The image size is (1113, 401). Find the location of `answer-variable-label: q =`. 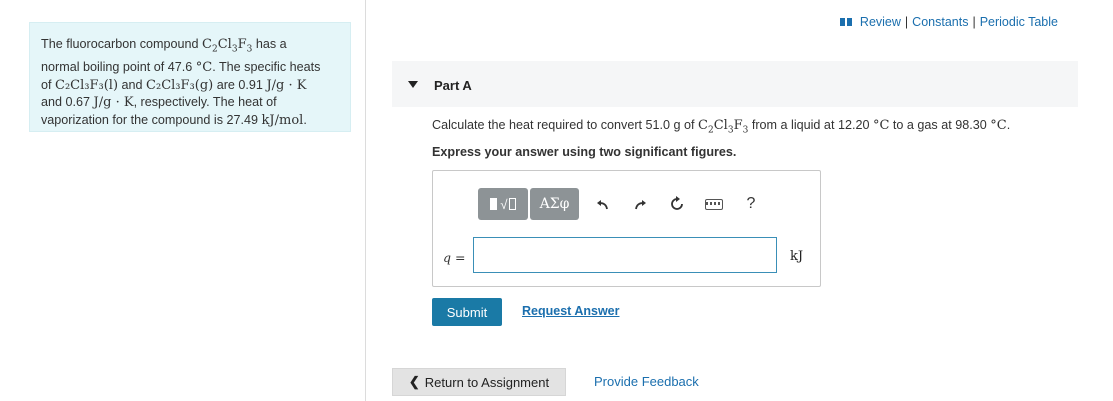

answer-variable-label: q = is located at coordinates (454, 257).